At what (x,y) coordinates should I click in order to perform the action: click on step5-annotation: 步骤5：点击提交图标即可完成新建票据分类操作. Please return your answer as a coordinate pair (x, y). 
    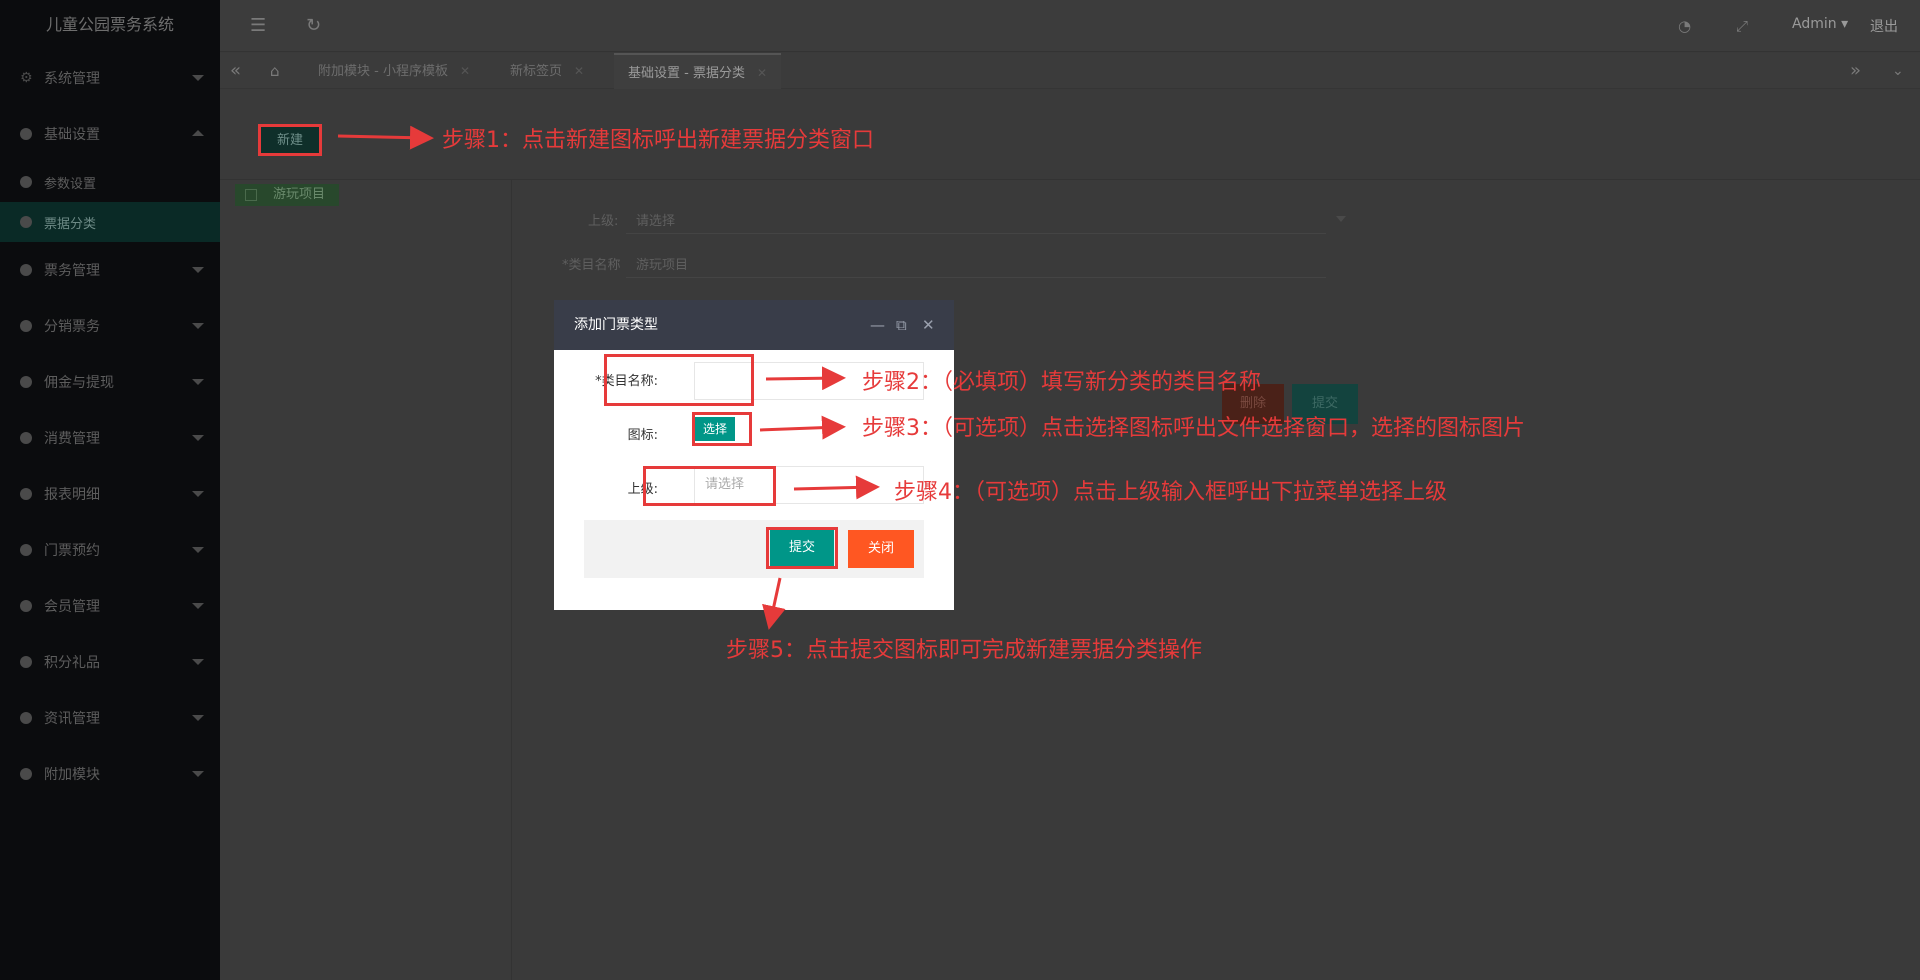
    Looking at the image, I should click on (964, 650).